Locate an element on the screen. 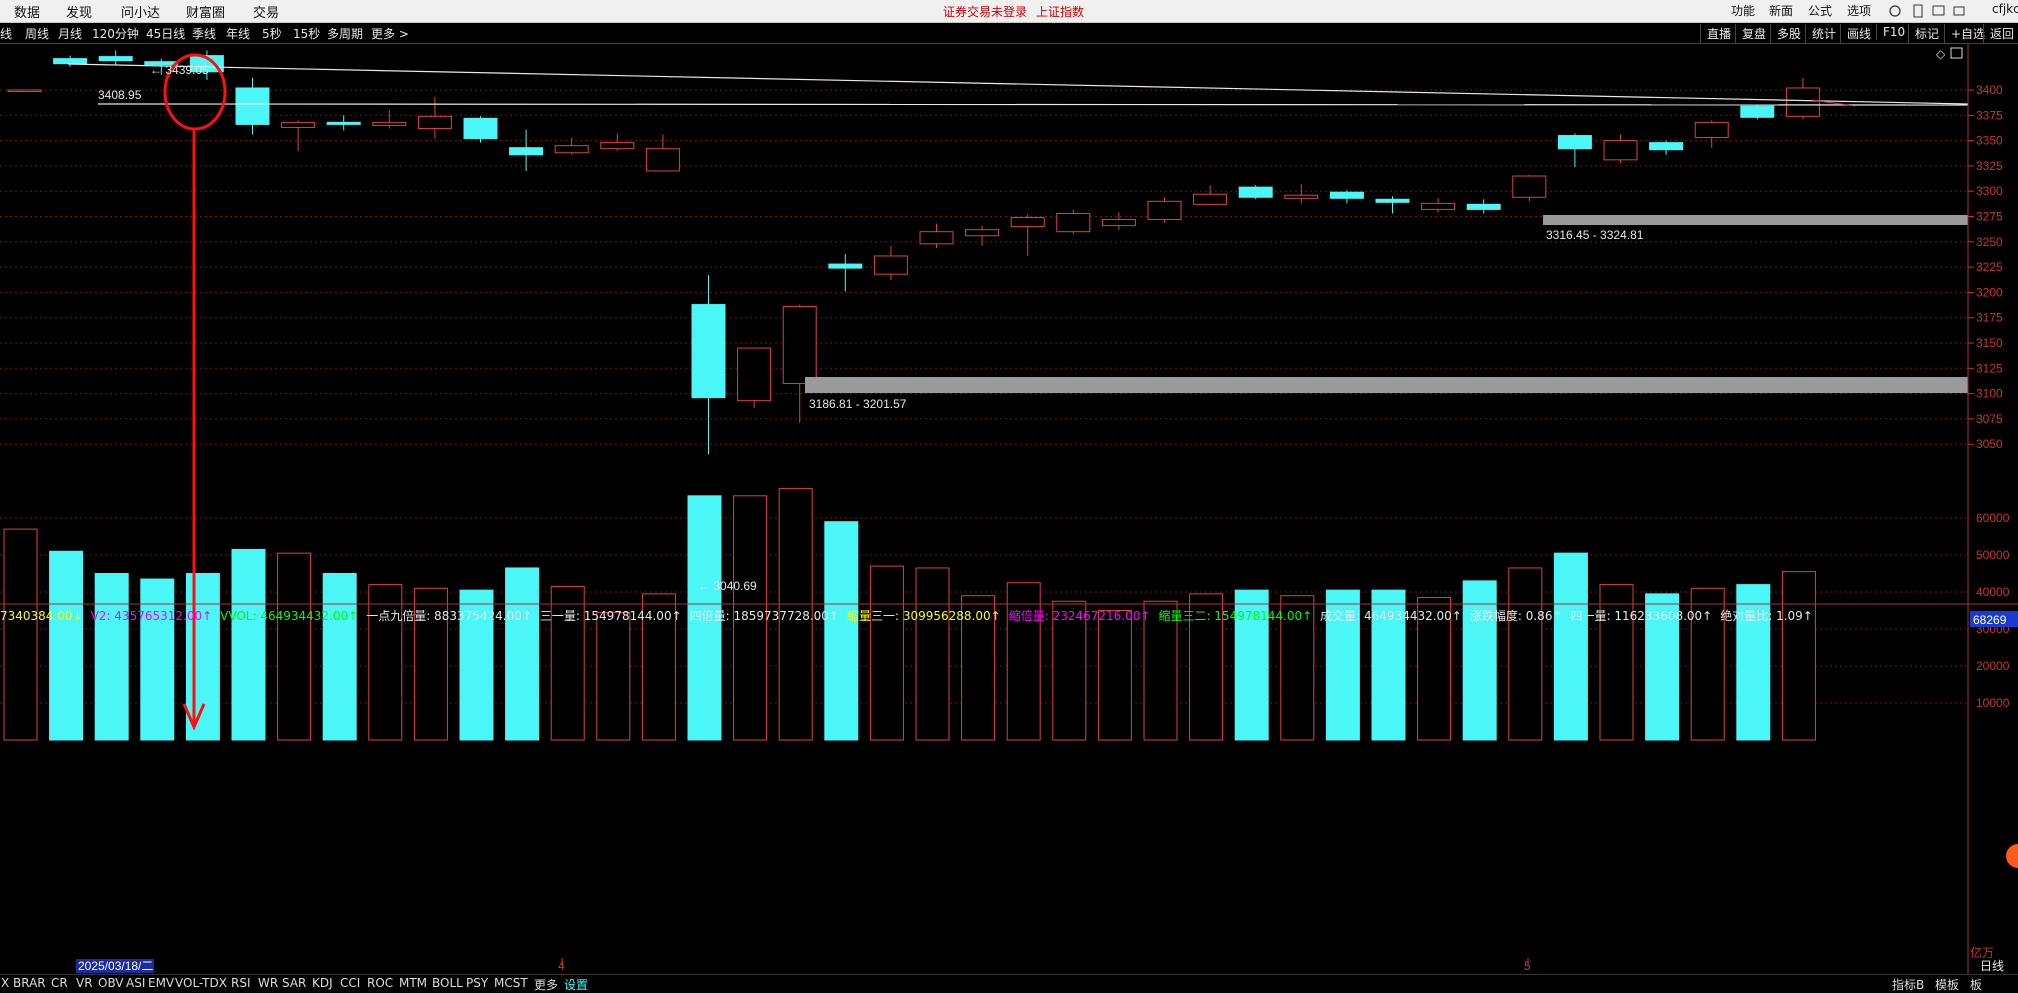 This screenshot has width=2018, height=993. period-tab-month: 月线 is located at coordinates (70, 33).